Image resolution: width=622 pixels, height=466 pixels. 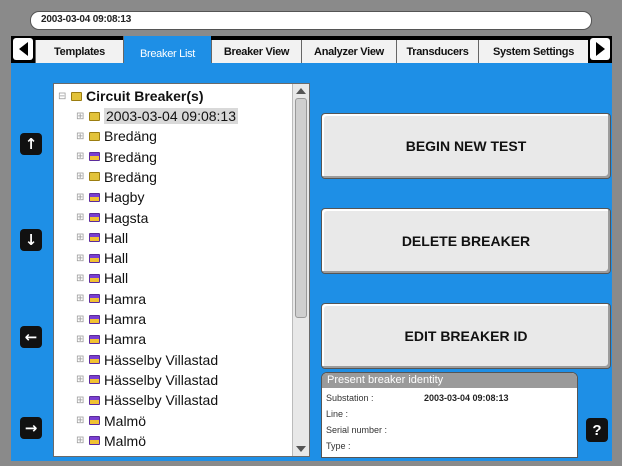 What do you see at coordinates (161, 359) in the screenshot?
I see `tree-item-label: Hässelby Villastad` at bounding box center [161, 359].